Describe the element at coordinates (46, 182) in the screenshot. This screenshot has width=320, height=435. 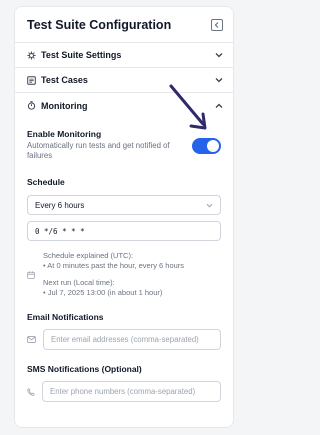
I see `schedule-label: Schedule` at that location.